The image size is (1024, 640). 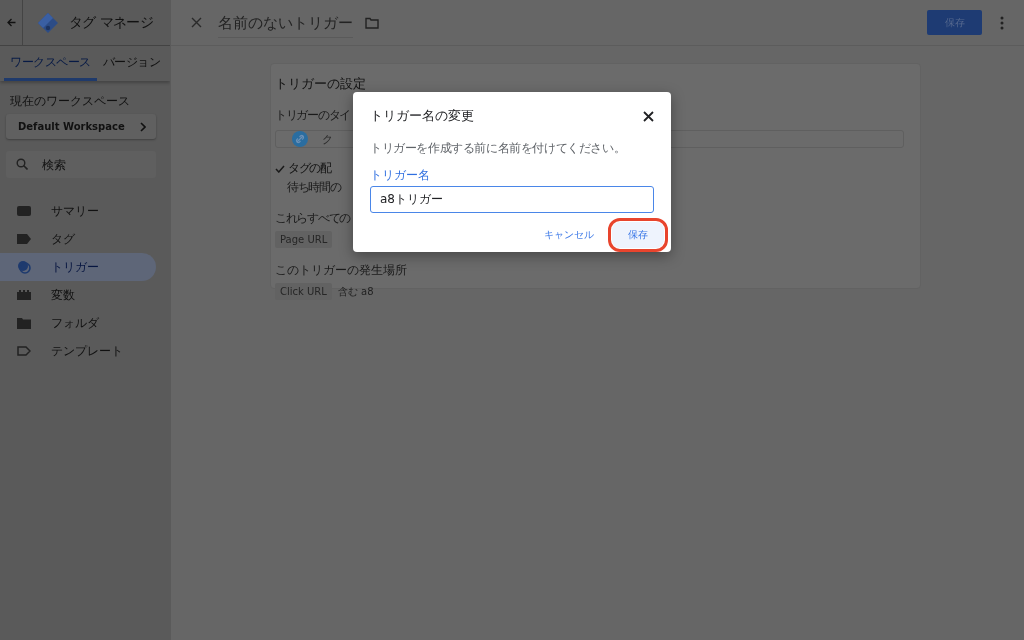 I want to click on condition-text: 含む a8, so click(x=355, y=291).